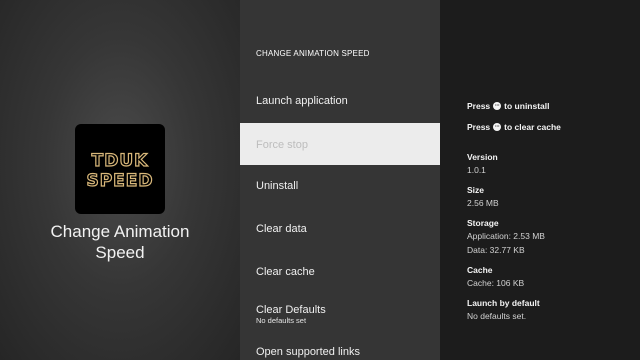 Image resolution: width=640 pixels, height=360 pixels. I want to click on app-icon-text-line2: SPEED, so click(119, 181).